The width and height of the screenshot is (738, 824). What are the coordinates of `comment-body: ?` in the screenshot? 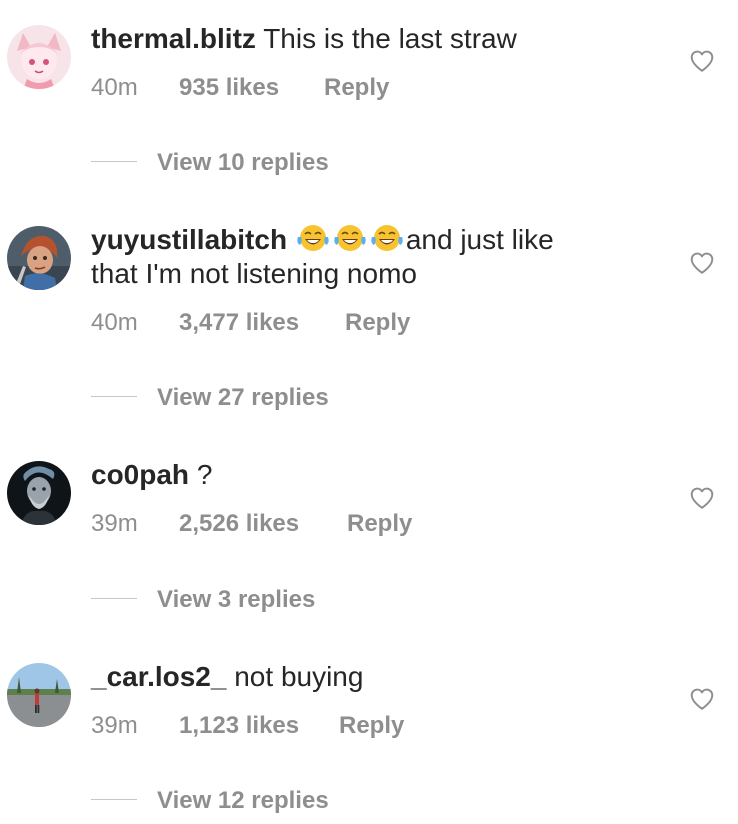 It's located at (204, 474).